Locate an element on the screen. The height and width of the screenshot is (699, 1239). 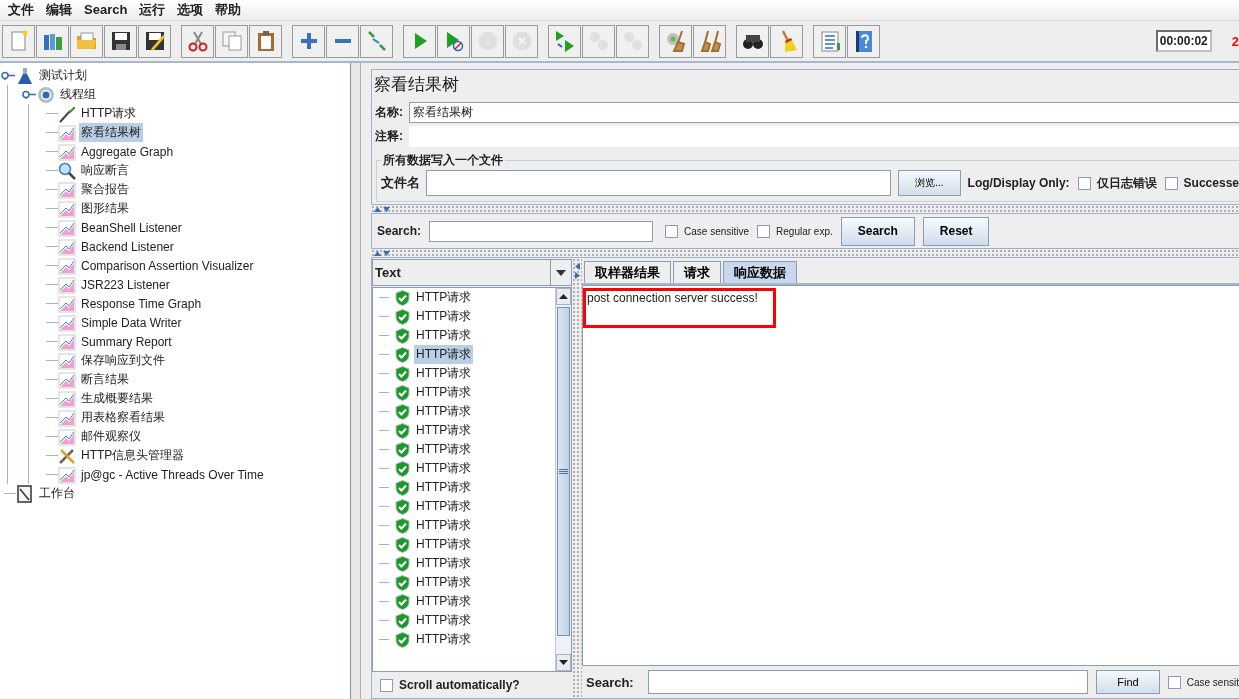
start-button is located at coordinates (419, 41).